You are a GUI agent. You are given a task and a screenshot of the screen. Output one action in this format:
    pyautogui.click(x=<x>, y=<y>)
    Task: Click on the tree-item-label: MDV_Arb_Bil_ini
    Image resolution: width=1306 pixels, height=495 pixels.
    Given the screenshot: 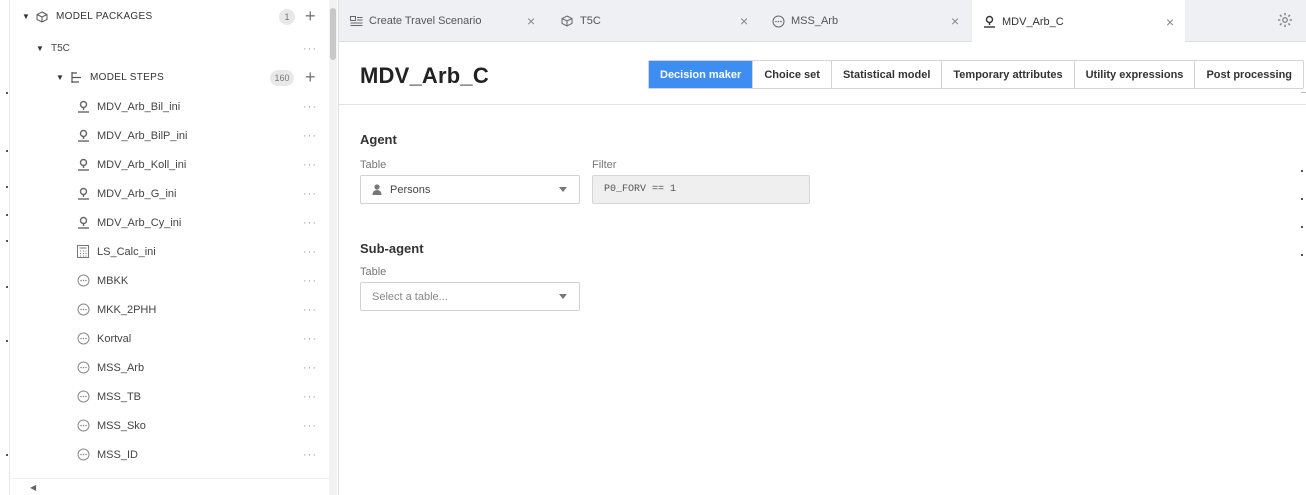 What is the action you would take?
    pyautogui.click(x=139, y=106)
    